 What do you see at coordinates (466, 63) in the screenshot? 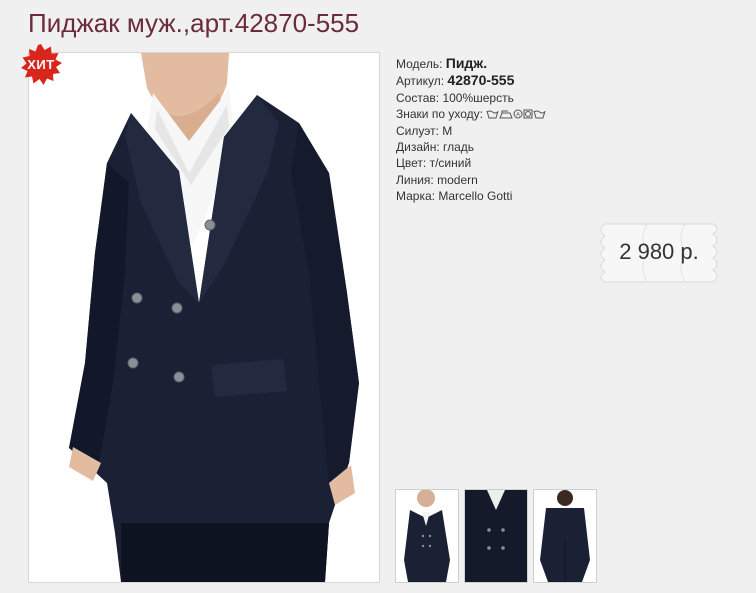
I see `prop-model-value: Пидж.` at bounding box center [466, 63].